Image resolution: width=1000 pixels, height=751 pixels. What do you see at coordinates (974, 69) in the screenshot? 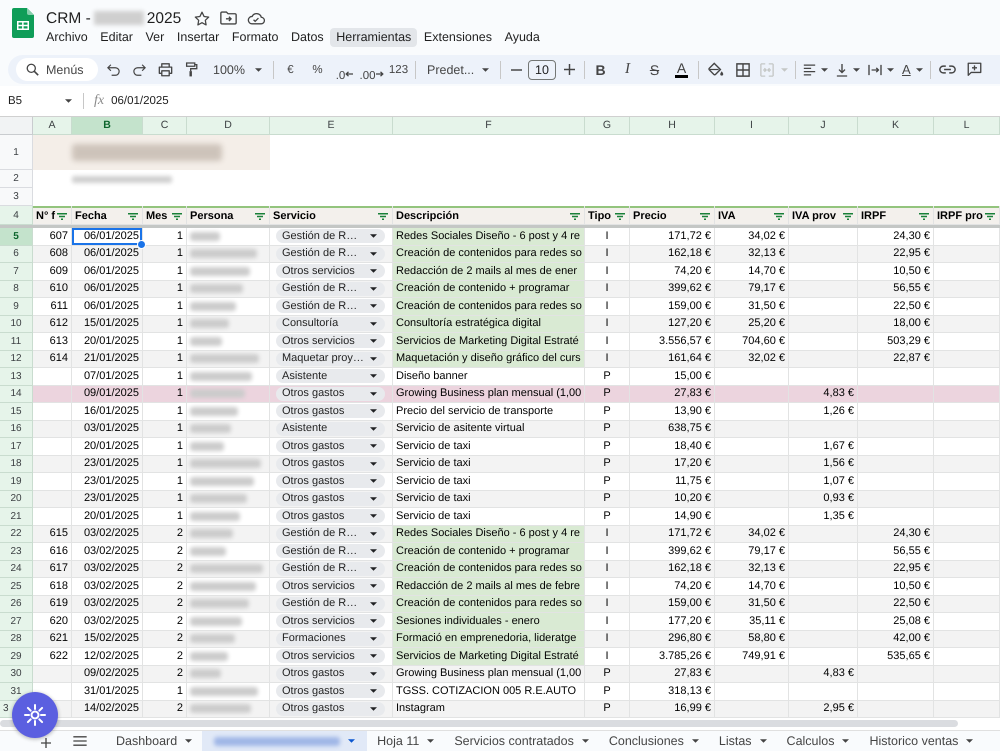
I see `add-comment-icon` at bounding box center [974, 69].